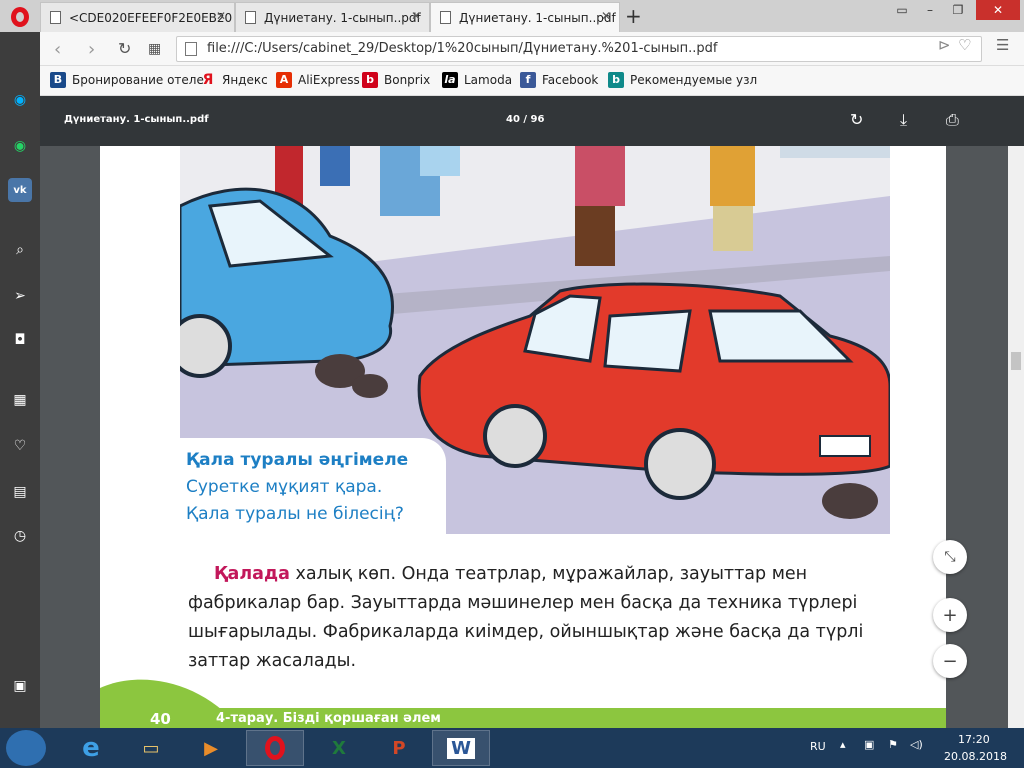 The image size is (1024, 768). Describe the element at coordinates (58, 80) in the screenshot. I see `booking-icon: B` at that location.